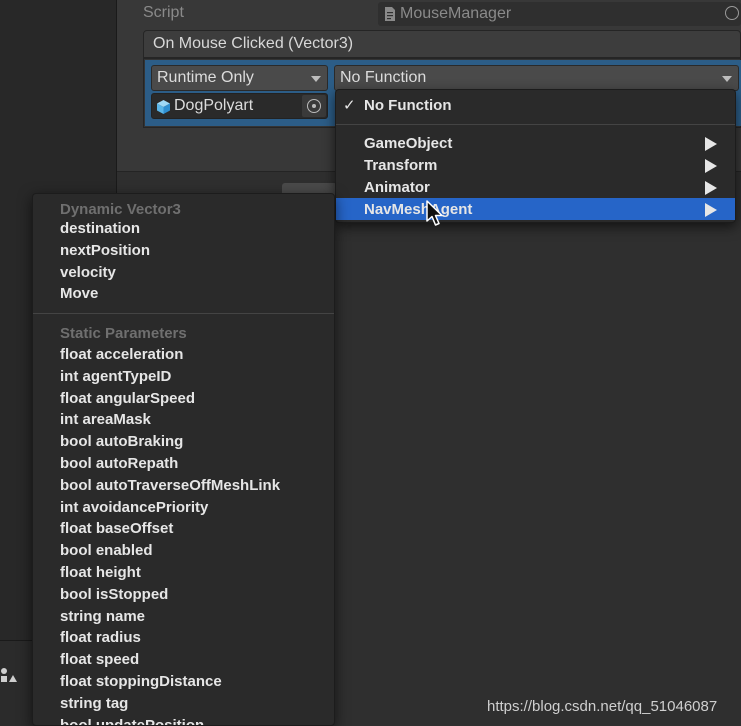 The width and height of the screenshot is (741, 726). Describe the element at coordinates (105, 253) in the screenshot. I see `submenu-item: nextPosition` at that location.